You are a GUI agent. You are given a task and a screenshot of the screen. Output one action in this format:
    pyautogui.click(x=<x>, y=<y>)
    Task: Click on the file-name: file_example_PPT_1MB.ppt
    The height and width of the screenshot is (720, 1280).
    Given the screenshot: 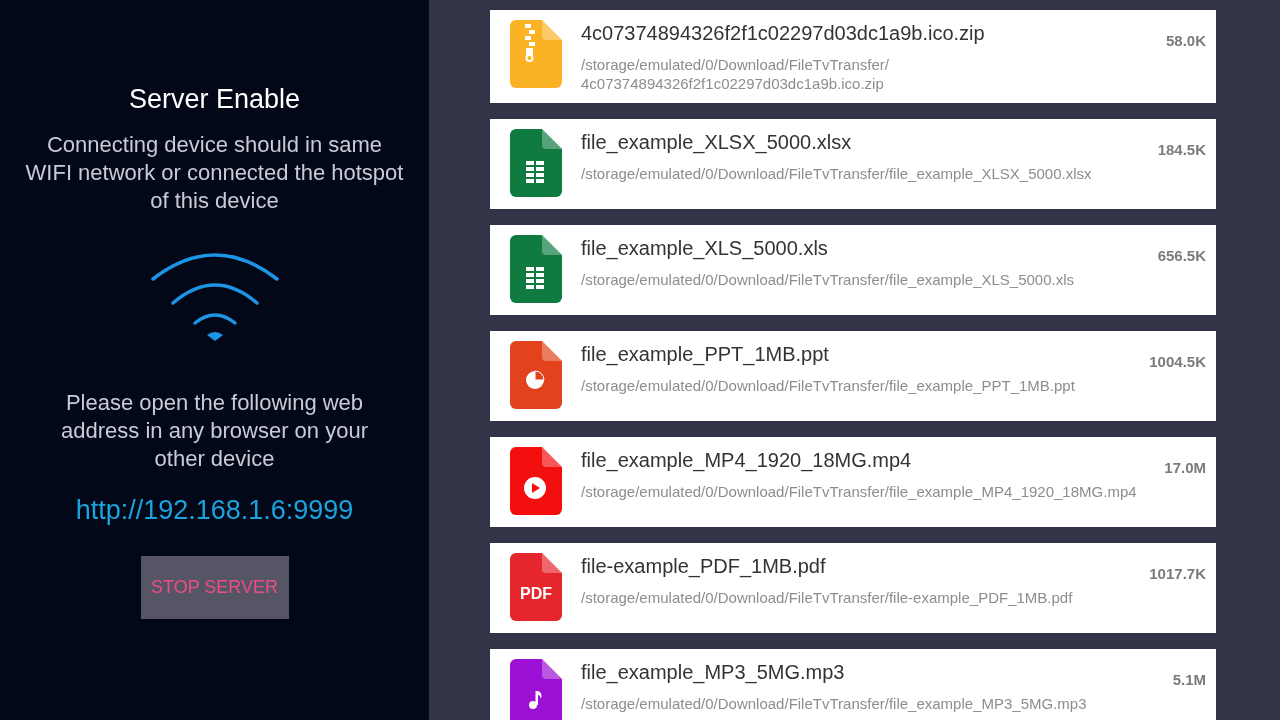 What is the action you would take?
    pyautogui.click(x=705, y=354)
    